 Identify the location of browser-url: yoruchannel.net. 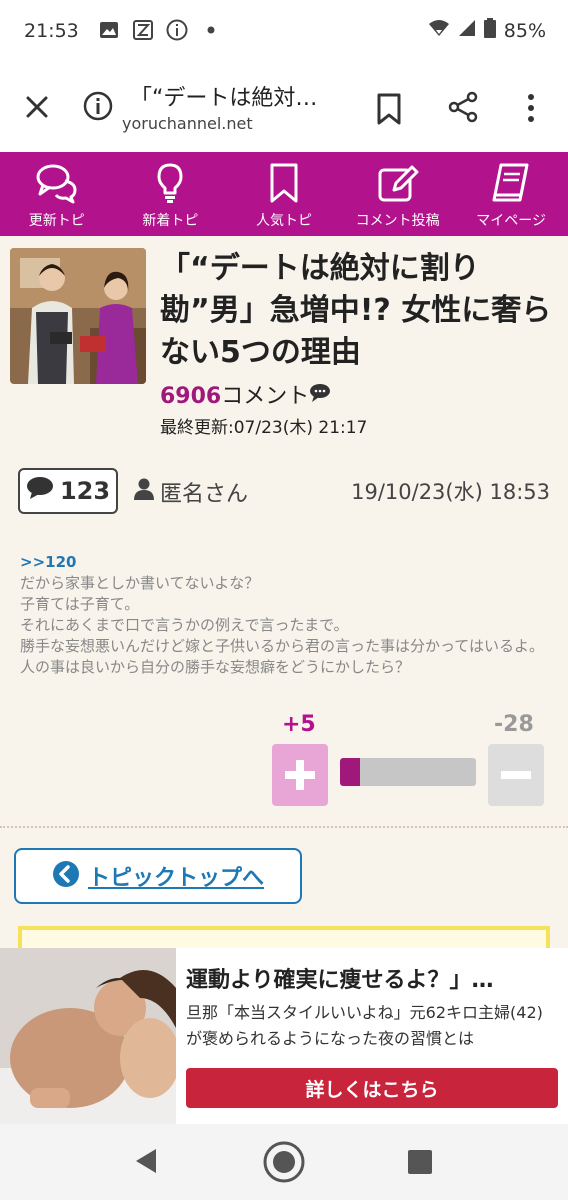
(187, 123).